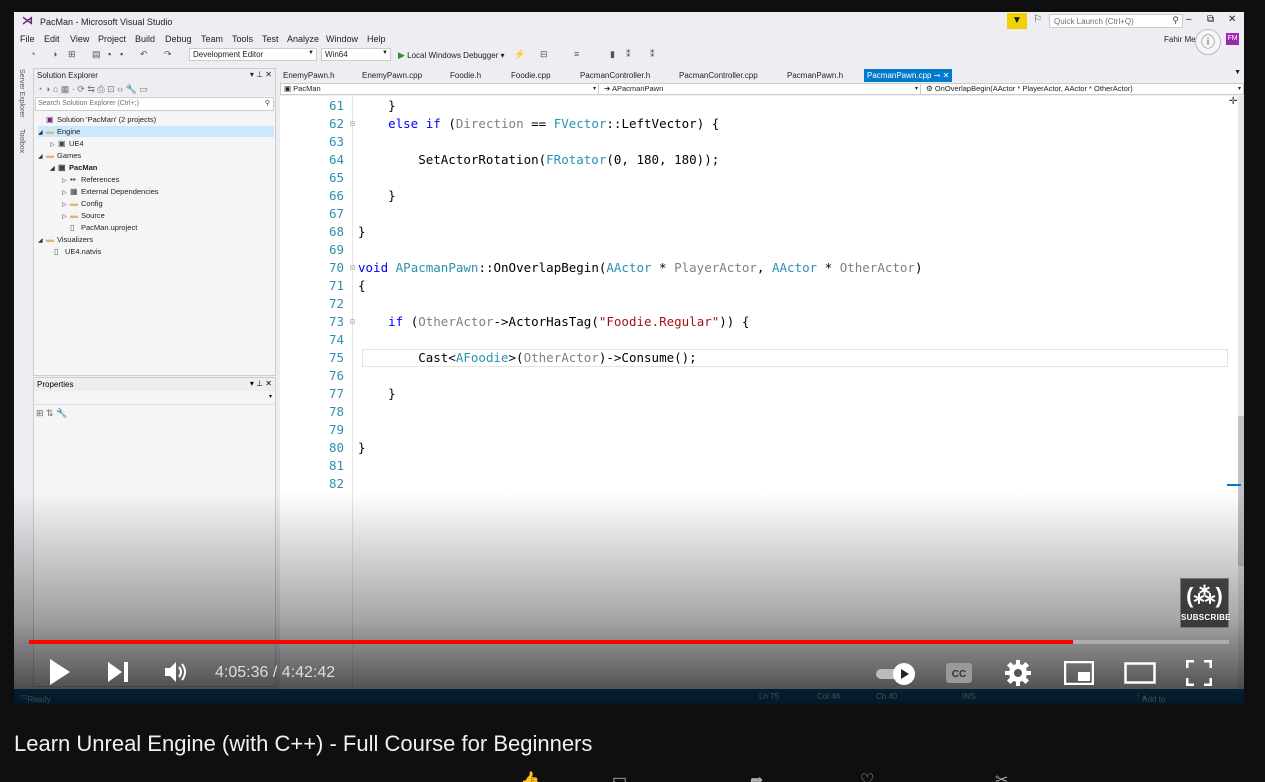 This screenshot has height=782, width=1265. Describe the element at coordinates (103, 227) in the screenshot. I see `tree-item-uproject: ▯ PacMan.uproject` at that location.